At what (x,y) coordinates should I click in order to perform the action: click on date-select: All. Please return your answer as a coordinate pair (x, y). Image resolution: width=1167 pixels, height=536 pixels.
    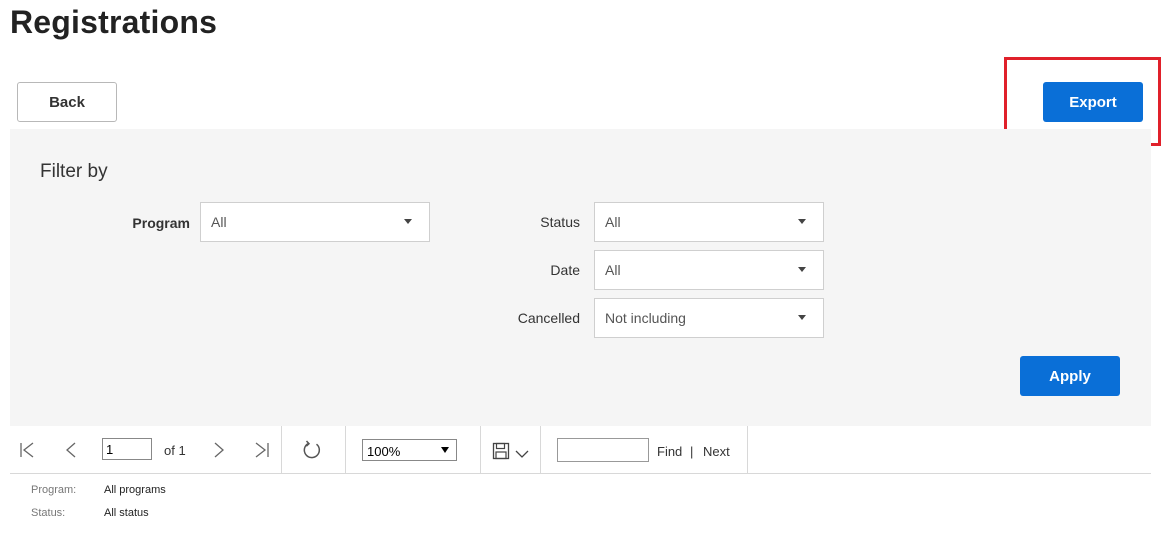
    Looking at the image, I should click on (709, 270).